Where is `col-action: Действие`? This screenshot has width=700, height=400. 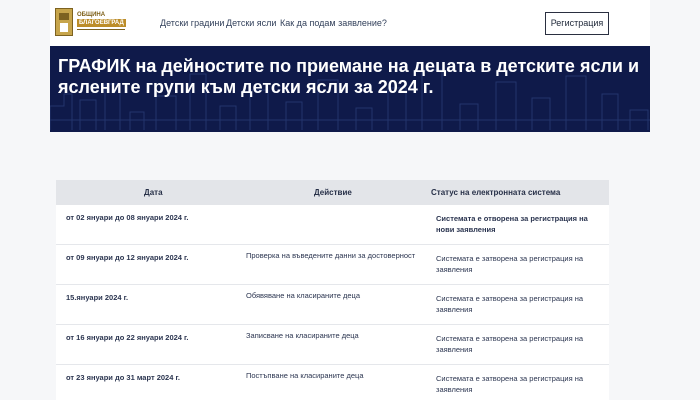
col-action: Действие is located at coordinates (333, 192).